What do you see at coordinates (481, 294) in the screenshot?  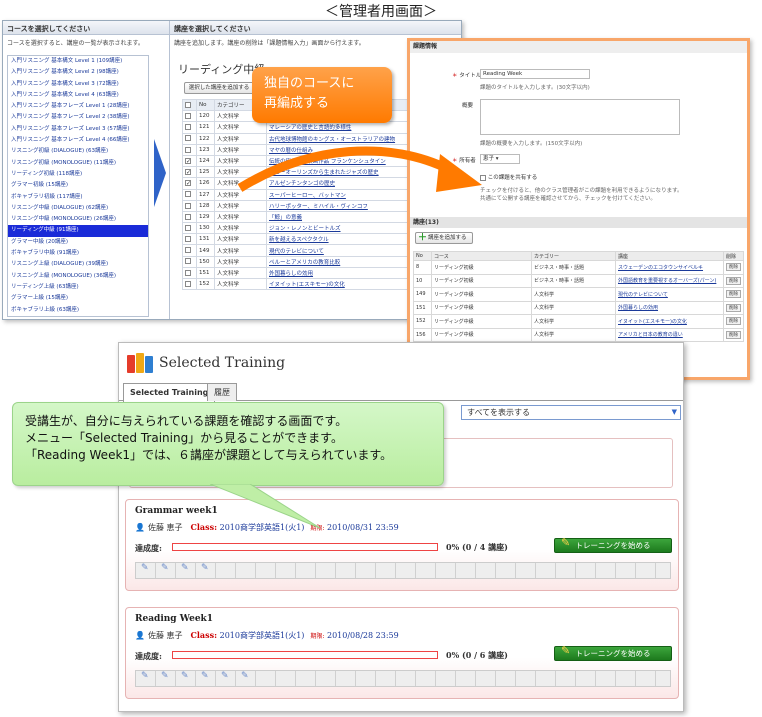 I see `task-lecture-course: リーディング中級` at bounding box center [481, 294].